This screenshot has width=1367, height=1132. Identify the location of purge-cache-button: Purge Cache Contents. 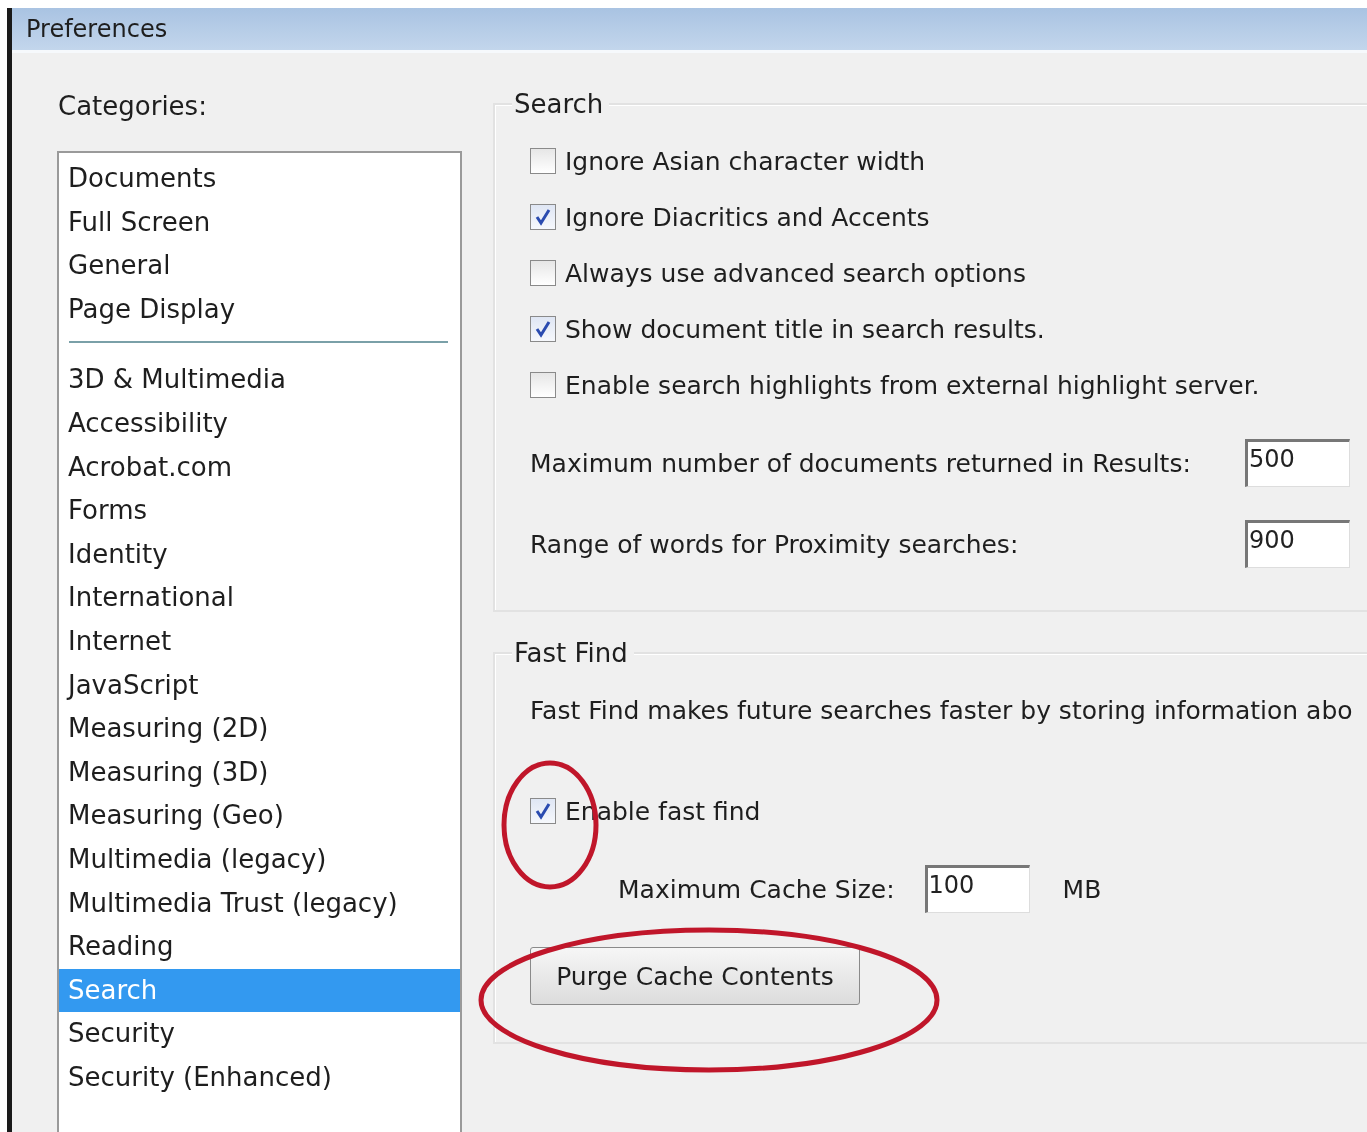
(695, 976).